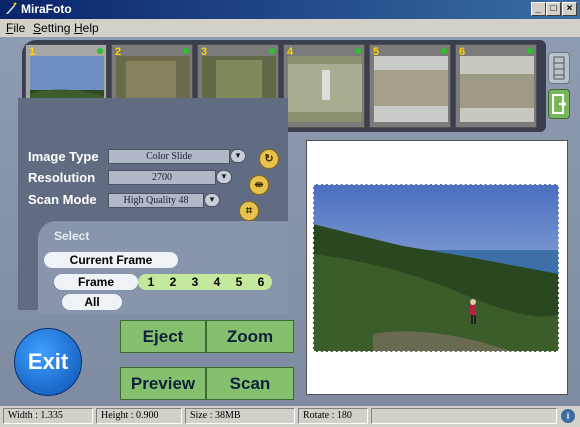 This screenshot has height=427, width=580. What do you see at coordinates (217, 282) in the screenshot?
I see `frame-number-4: 4` at bounding box center [217, 282].